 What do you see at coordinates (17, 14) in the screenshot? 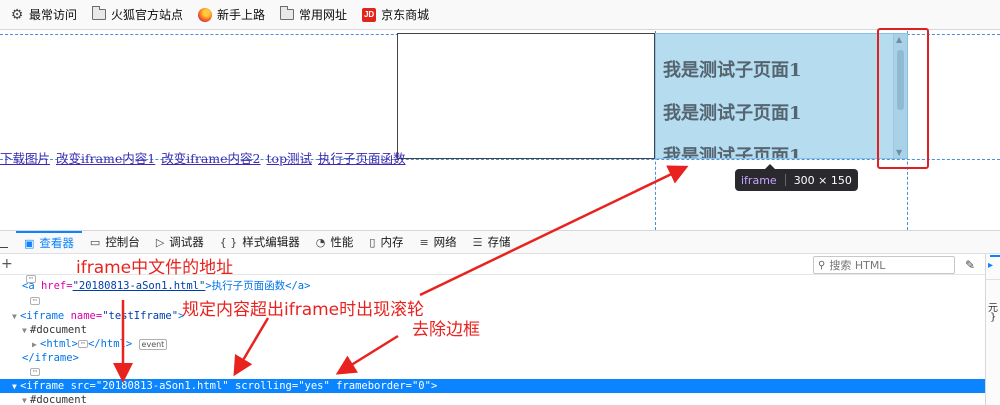
I see `gear-icon: ⚙` at bounding box center [17, 14].